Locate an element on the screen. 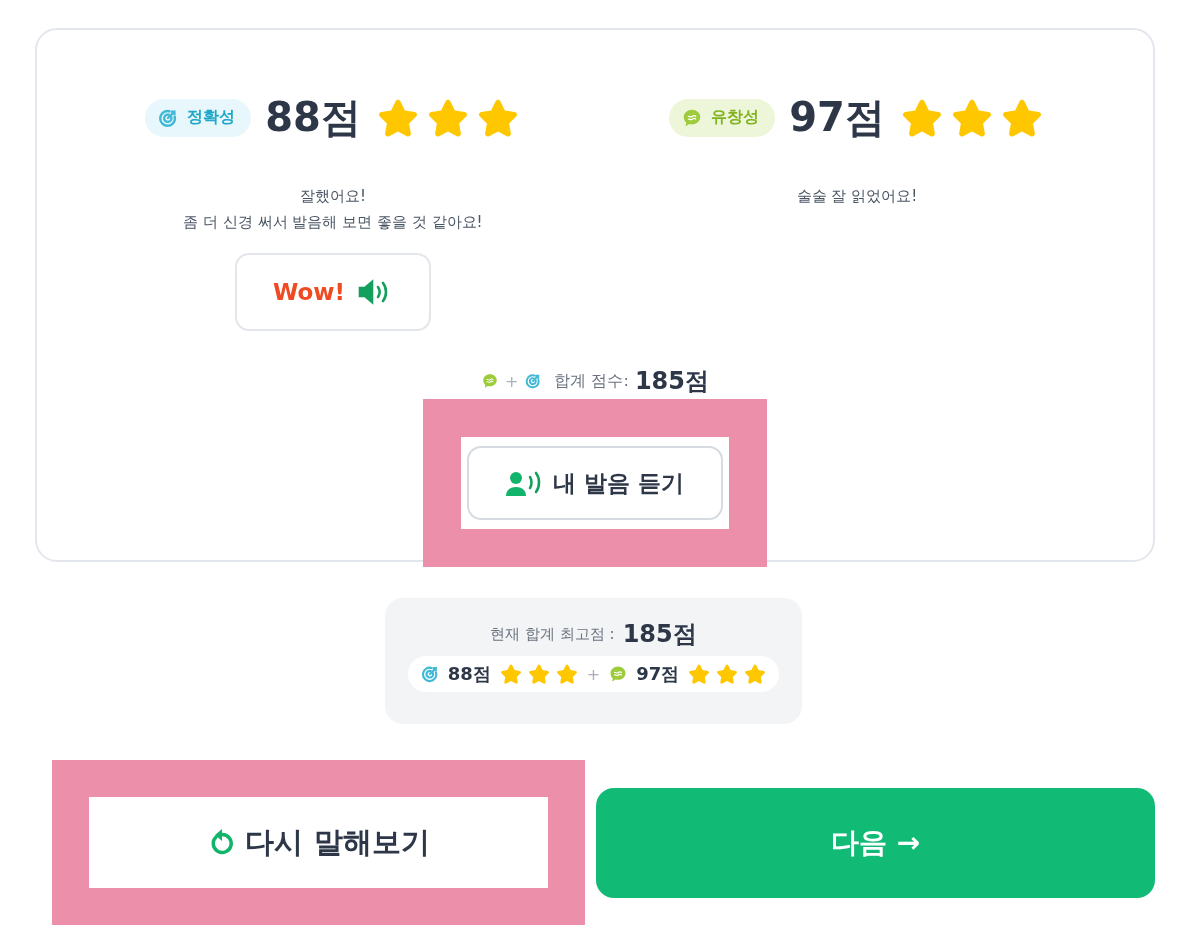 This screenshot has width=1190, height=938. total-score: 185점 is located at coordinates (671, 381).